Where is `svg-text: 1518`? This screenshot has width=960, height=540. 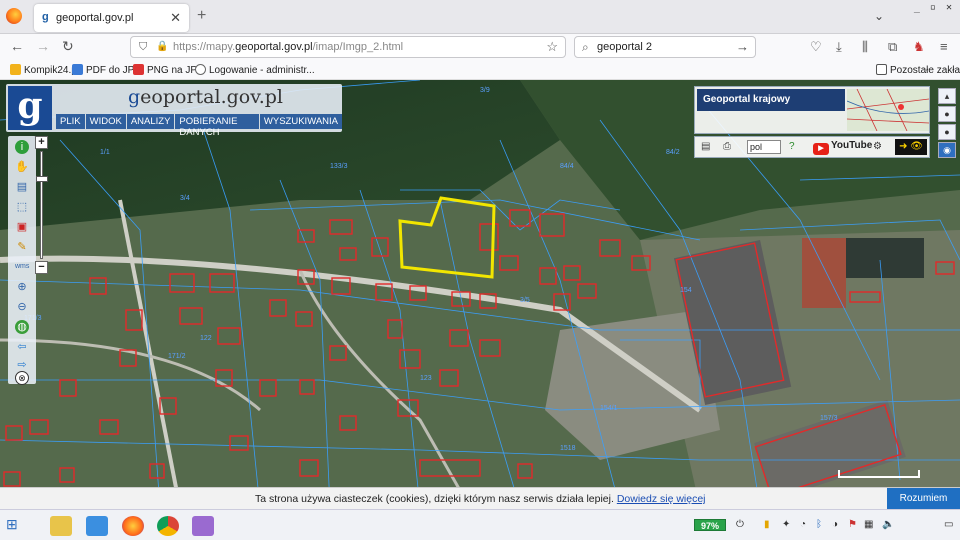
svg-text: 1518 is located at coordinates (568, 448).